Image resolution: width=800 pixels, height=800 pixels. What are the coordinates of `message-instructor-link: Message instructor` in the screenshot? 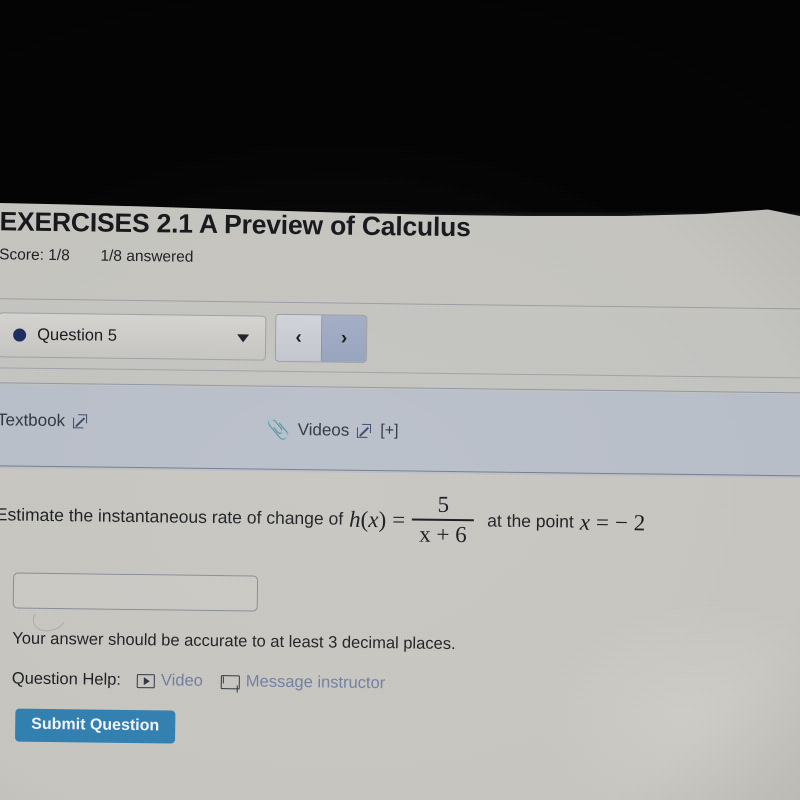 It's located at (303, 682).